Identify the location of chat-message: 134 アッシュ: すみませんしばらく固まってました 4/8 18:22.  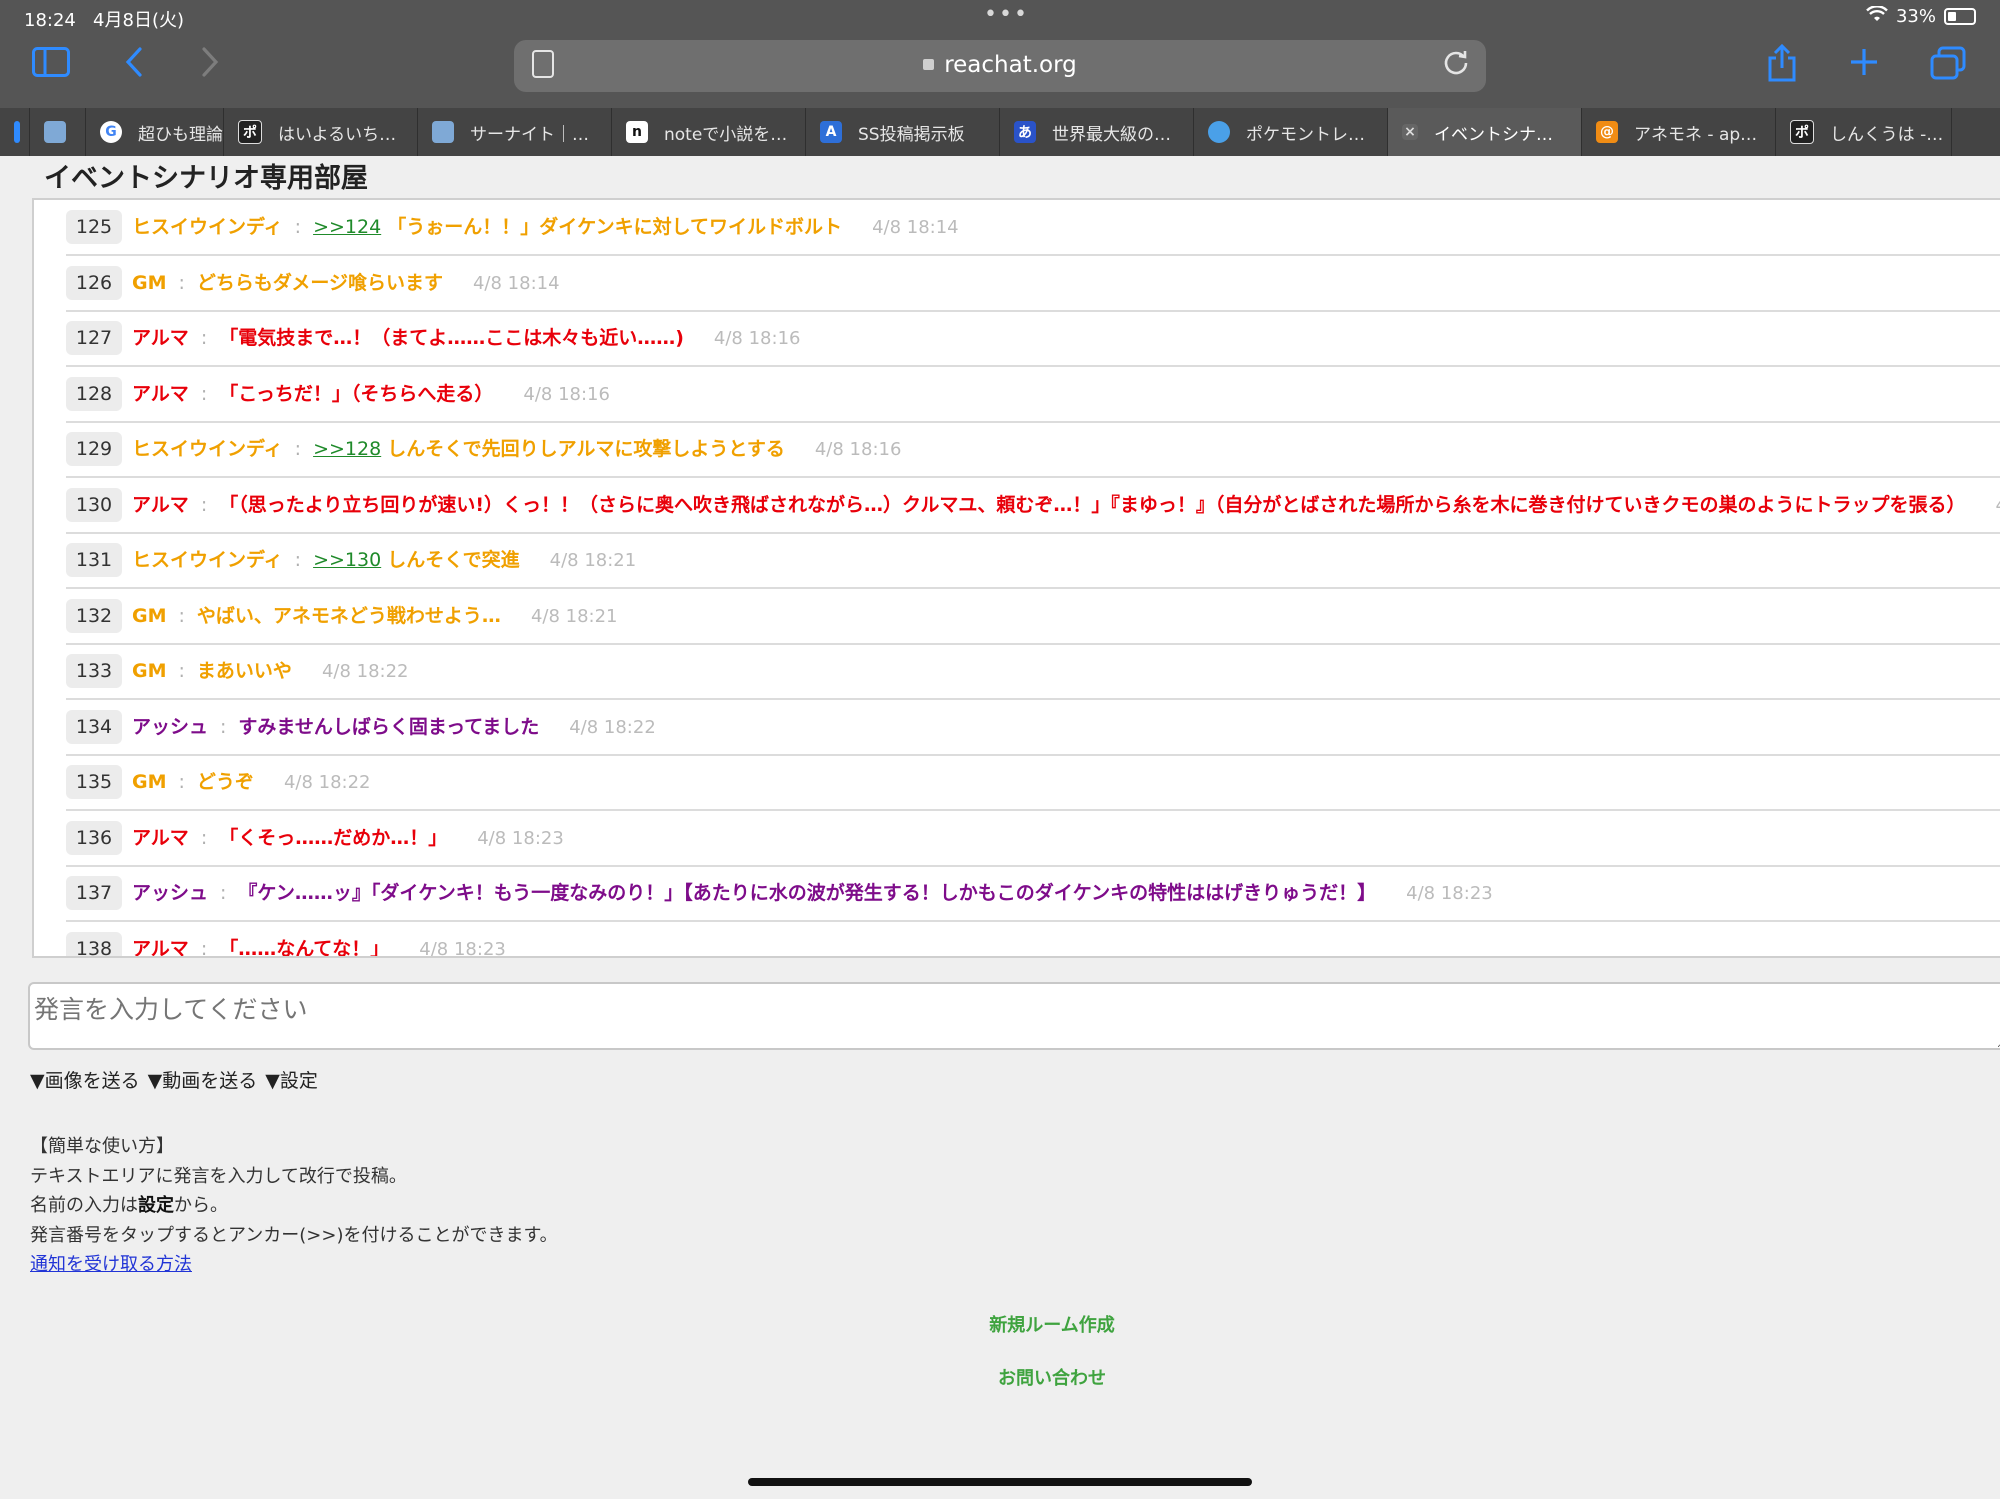
(1033, 728).